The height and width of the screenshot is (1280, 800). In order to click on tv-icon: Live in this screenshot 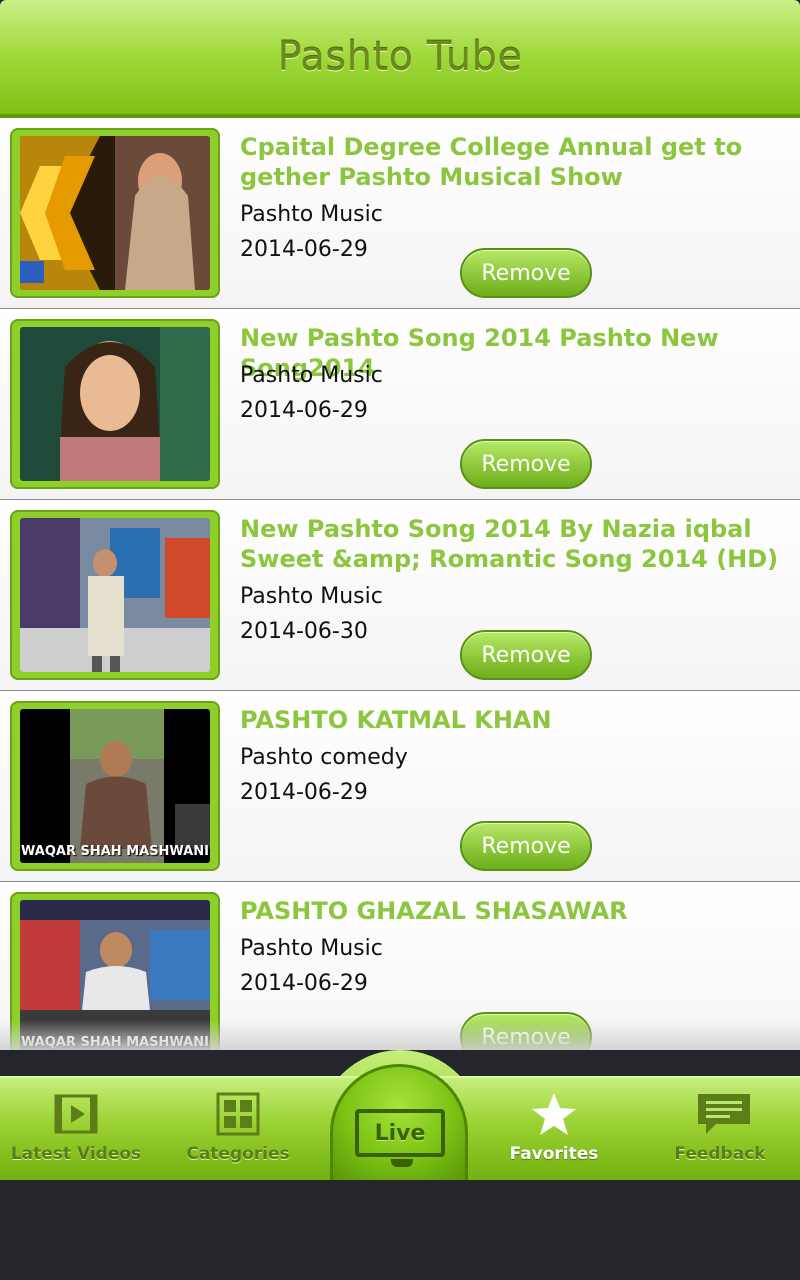, I will do `click(400, 1133)`.